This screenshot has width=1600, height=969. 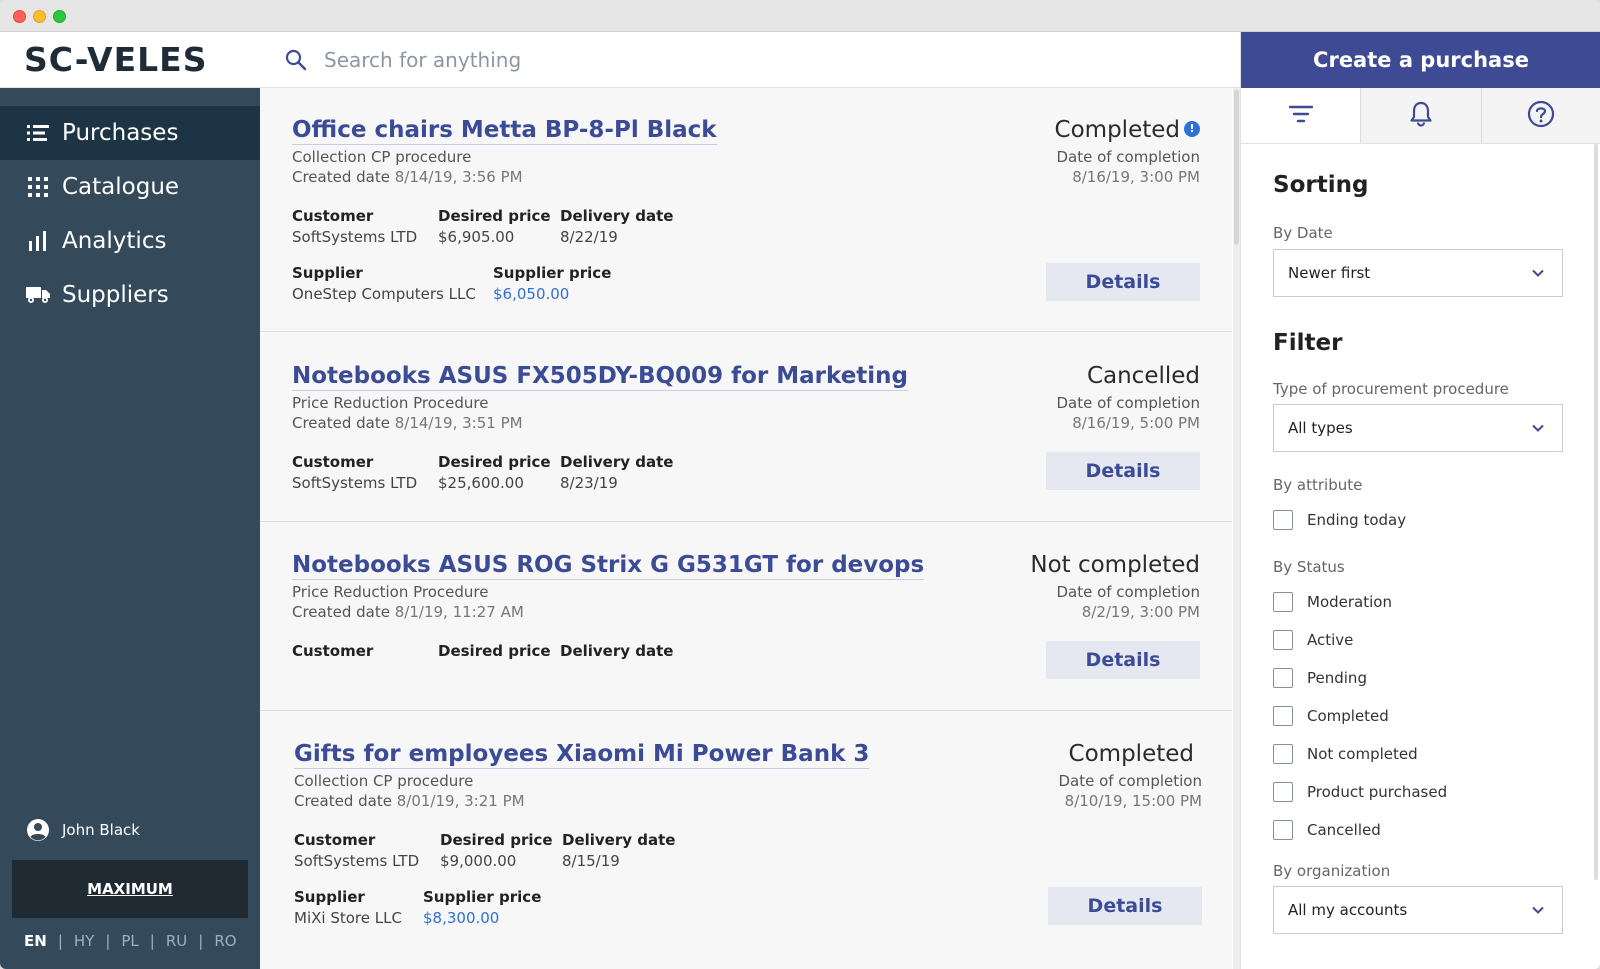 What do you see at coordinates (1348, 716) in the screenshot?
I see `checkbox-label: Completed` at bounding box center [1348, 716].